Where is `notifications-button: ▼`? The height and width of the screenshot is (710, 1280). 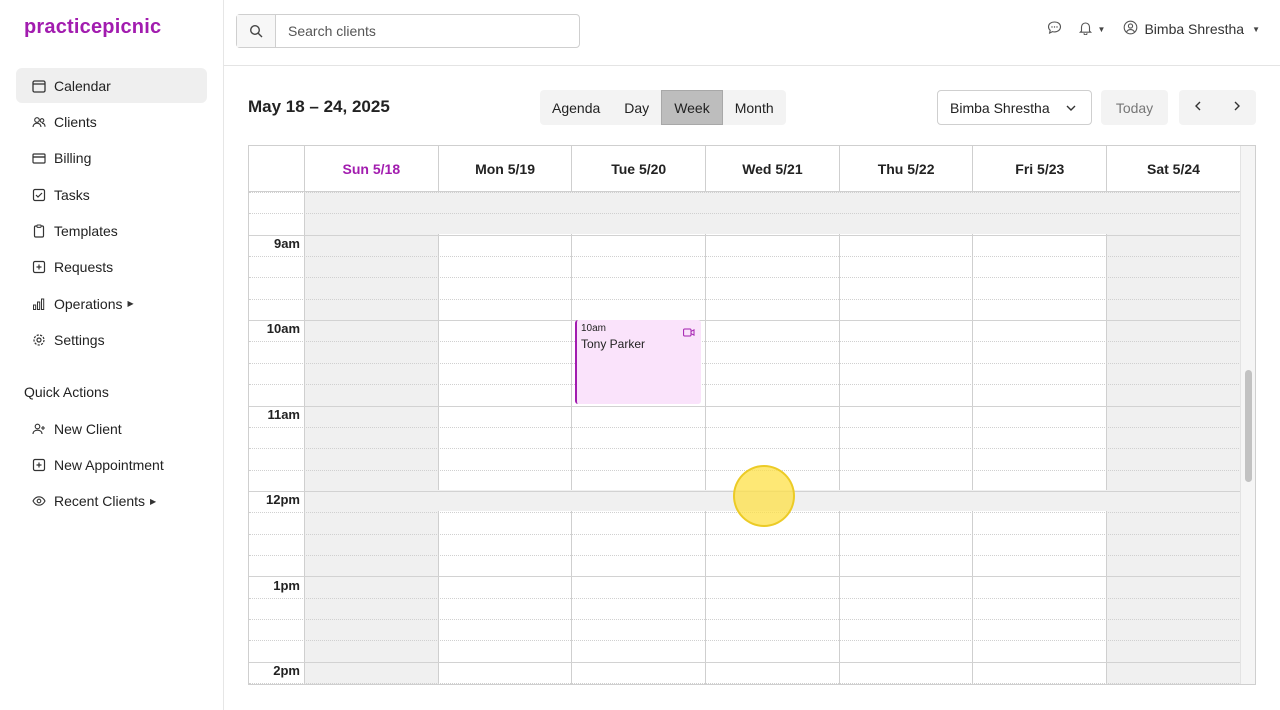 notifications-button: ▼ is located at coordinates (1092, 29).